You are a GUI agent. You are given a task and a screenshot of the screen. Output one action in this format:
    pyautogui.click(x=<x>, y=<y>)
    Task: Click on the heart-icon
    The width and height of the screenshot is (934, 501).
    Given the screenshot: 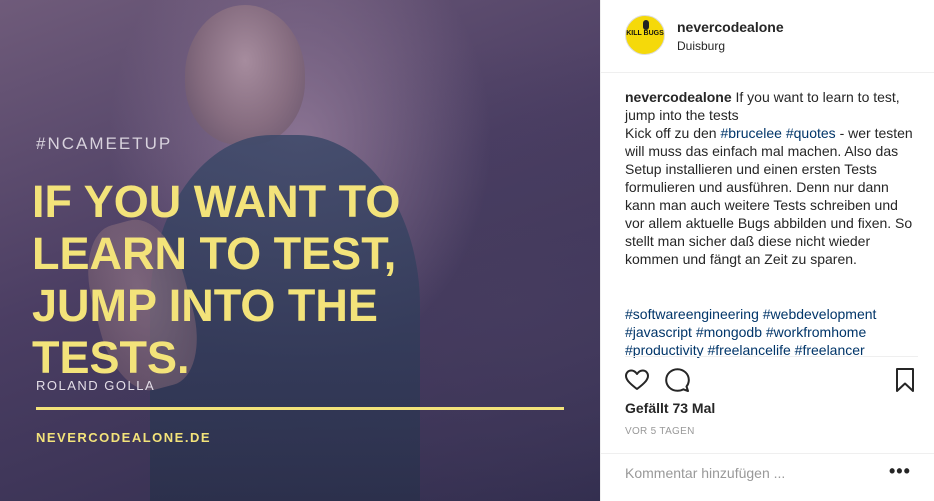 What is the action you would take?
    pyautogui.click(x=637, y=380)
    